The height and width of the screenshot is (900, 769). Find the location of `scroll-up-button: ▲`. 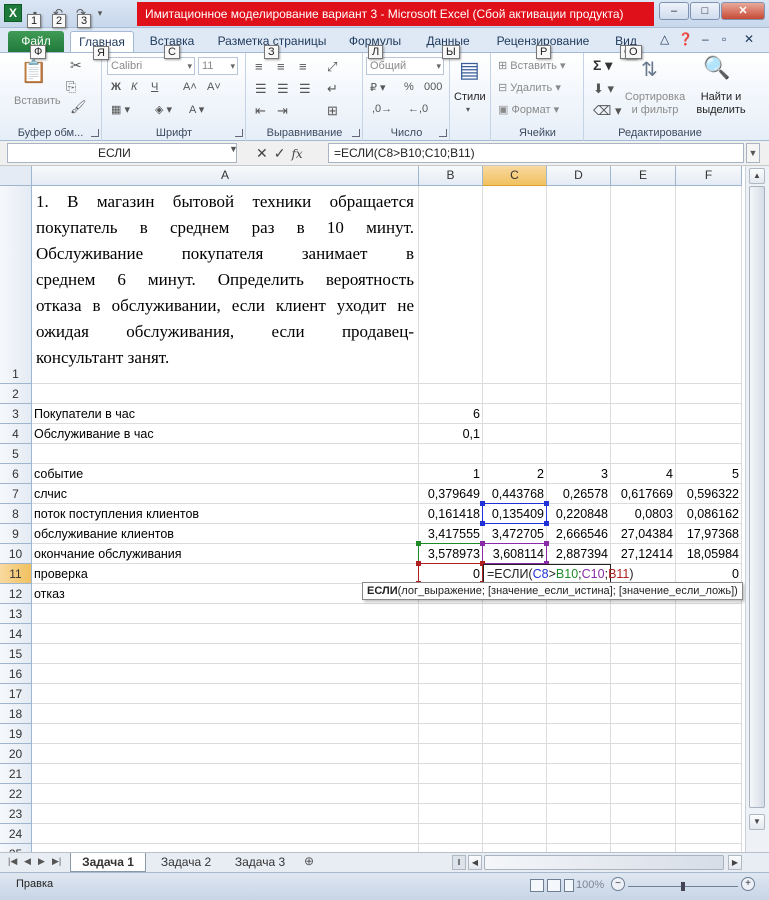

scroll-up-button: ▲ is located at coordinates (757, 176).